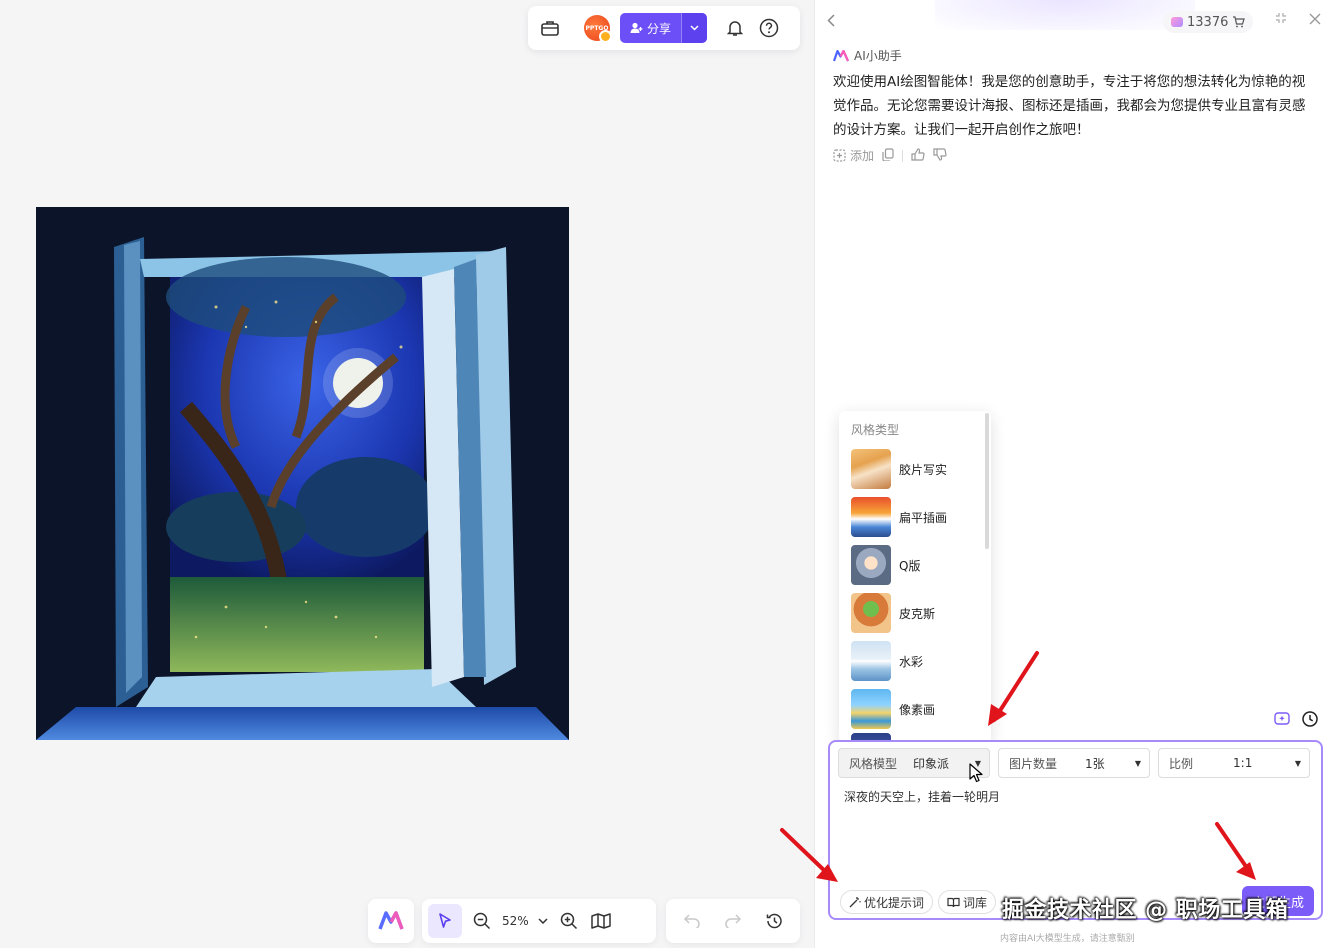 The height and width of the screenshot is (948, 1338). What do you see at coordinates (862, 156) in the screenshot?
I see `add-label: 添加` at bounding box center [862, 156].